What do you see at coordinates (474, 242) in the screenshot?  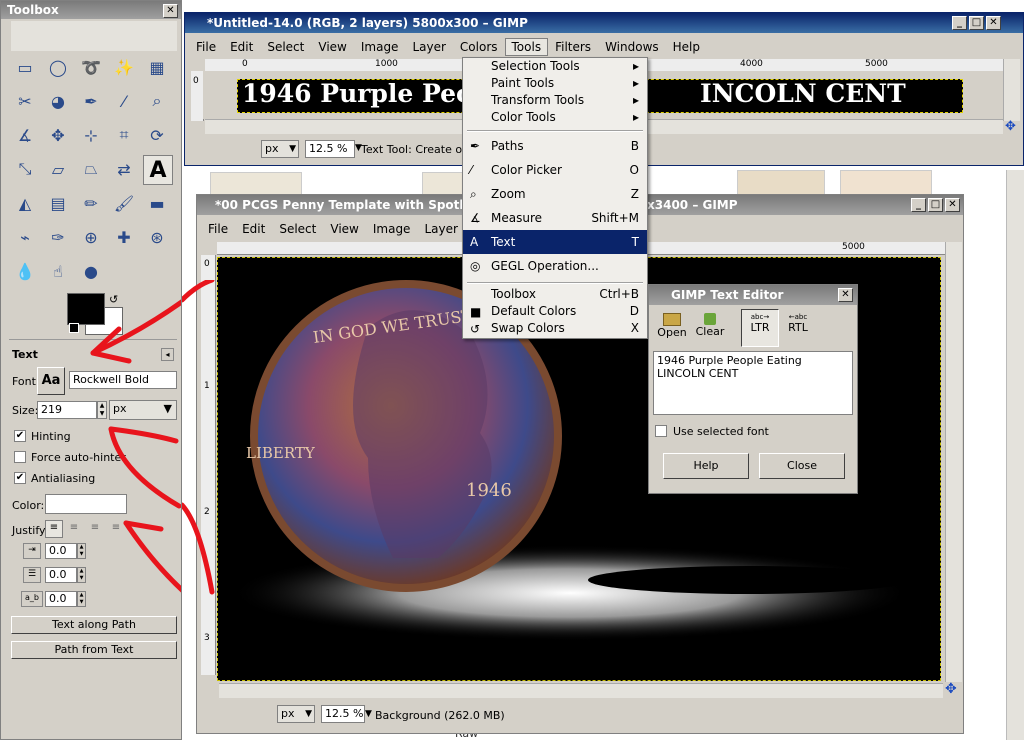 I see `text-tool-icon: A` at bounding box center [474, 242].